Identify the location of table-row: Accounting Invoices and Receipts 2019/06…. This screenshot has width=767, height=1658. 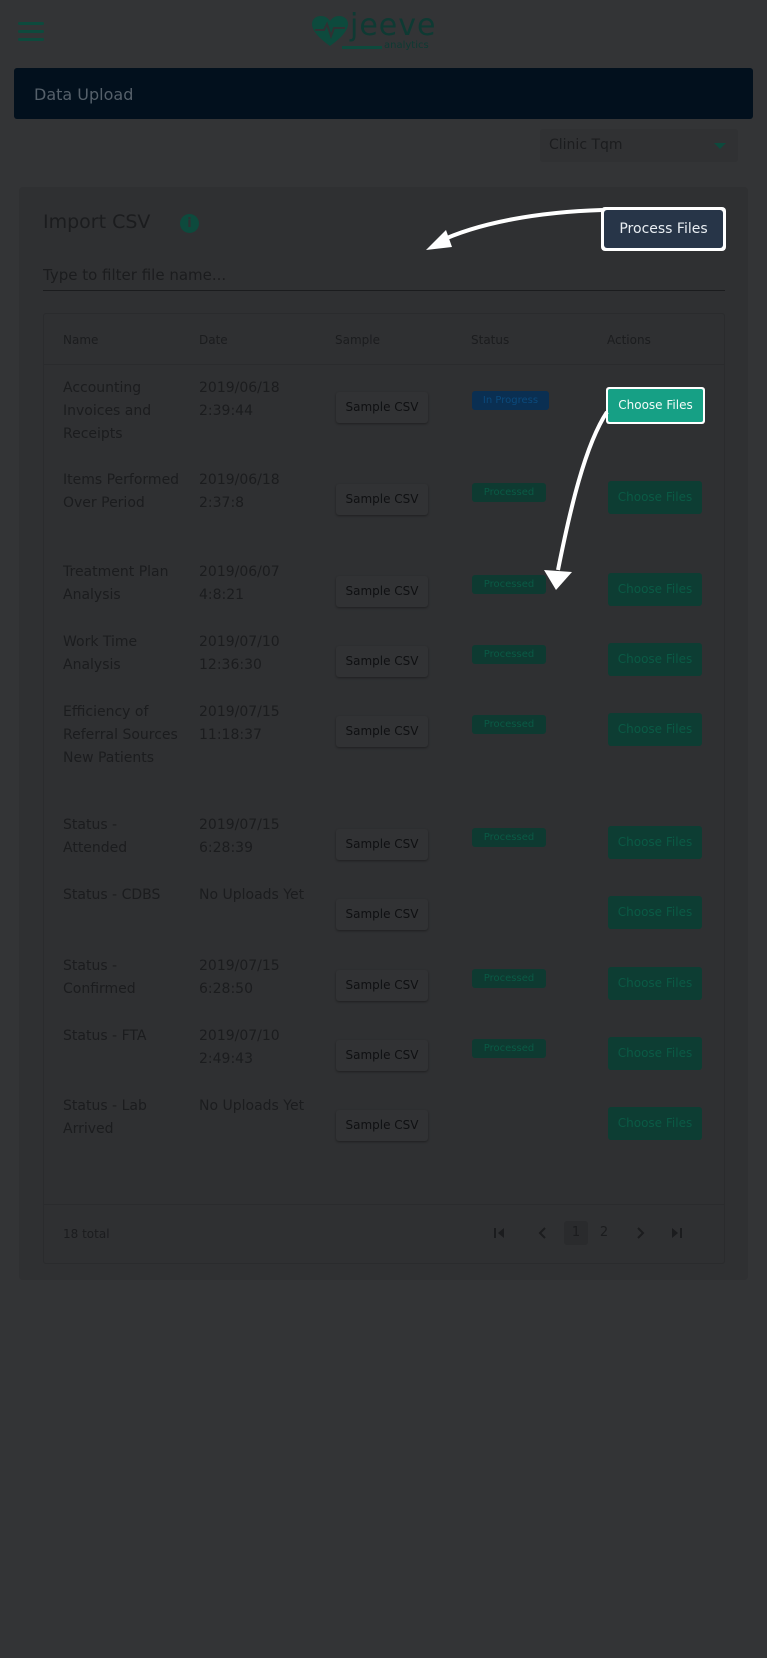
(384, 423).